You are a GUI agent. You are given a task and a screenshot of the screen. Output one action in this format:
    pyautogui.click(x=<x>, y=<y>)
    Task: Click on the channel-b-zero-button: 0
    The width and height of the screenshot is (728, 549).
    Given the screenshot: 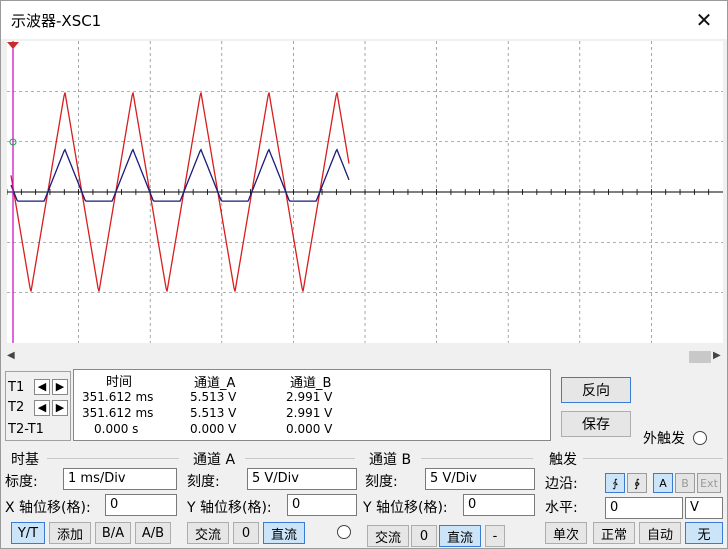 What is the action you would take?
    pyautogui.click(x=424, y=536)
    